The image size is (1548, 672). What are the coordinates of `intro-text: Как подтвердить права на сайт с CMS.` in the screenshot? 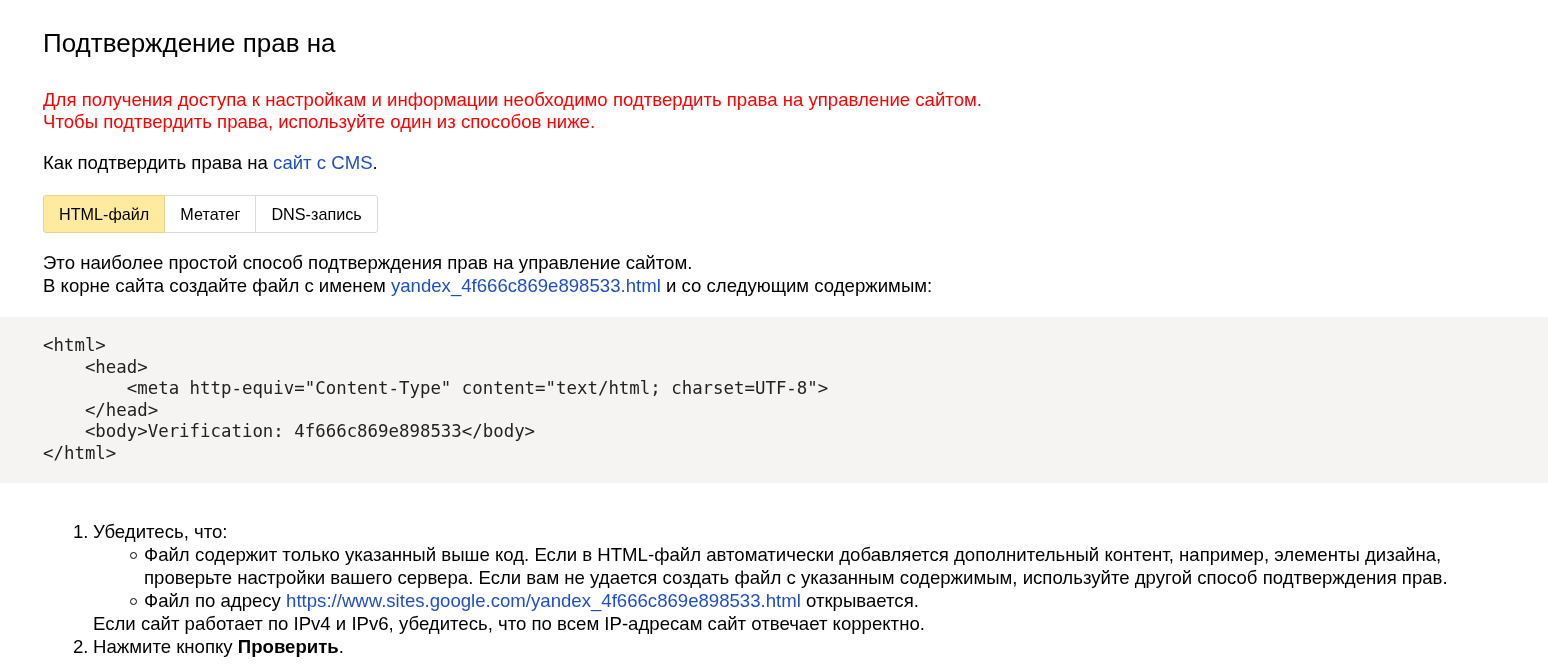 It's located at (211, 163).